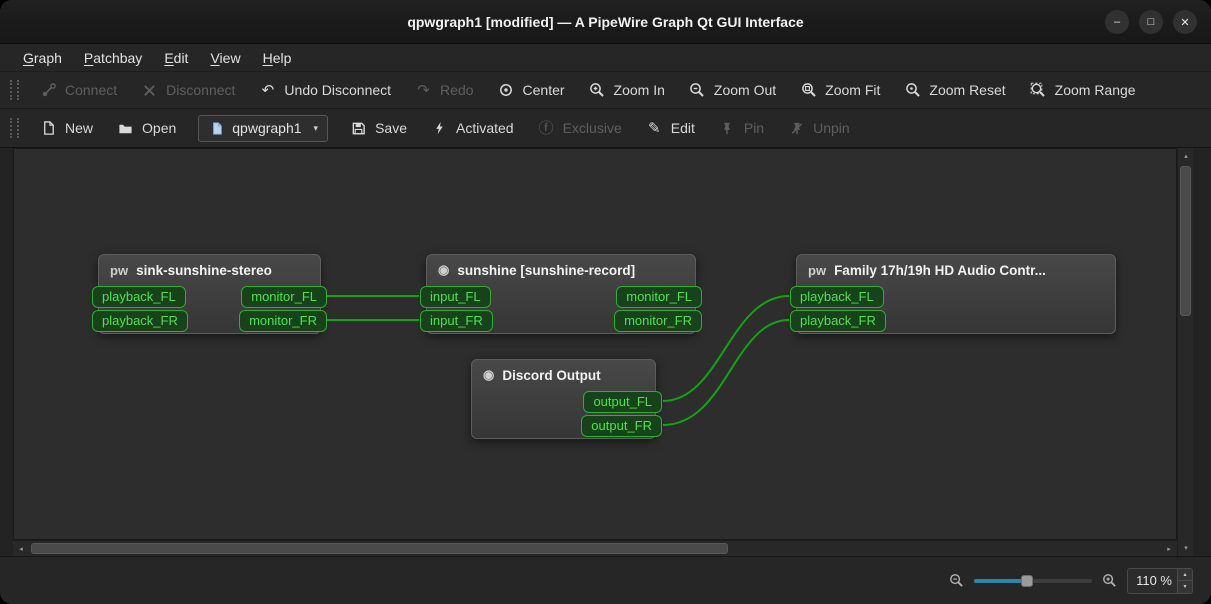  Describe the element at coordinates (1185, 586) in the screenshot. I see `spin-down-arrow: ▾` at that location.